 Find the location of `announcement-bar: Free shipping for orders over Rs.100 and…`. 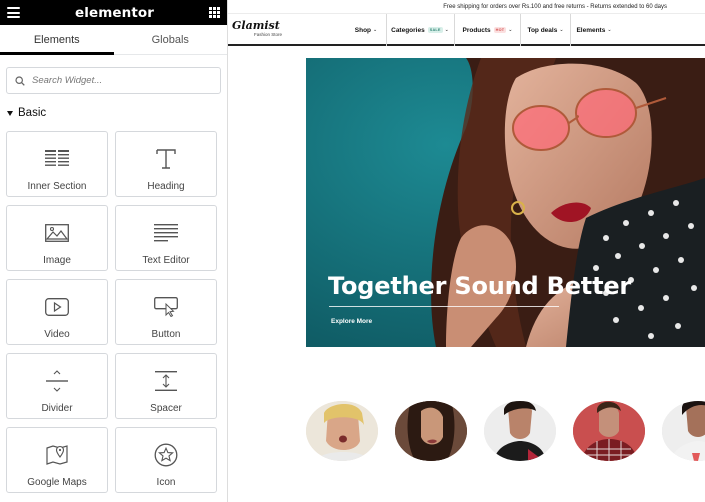

announcement-bar: Free shipping for orders over Rs.100 and… is located at coordinates (466, 7).